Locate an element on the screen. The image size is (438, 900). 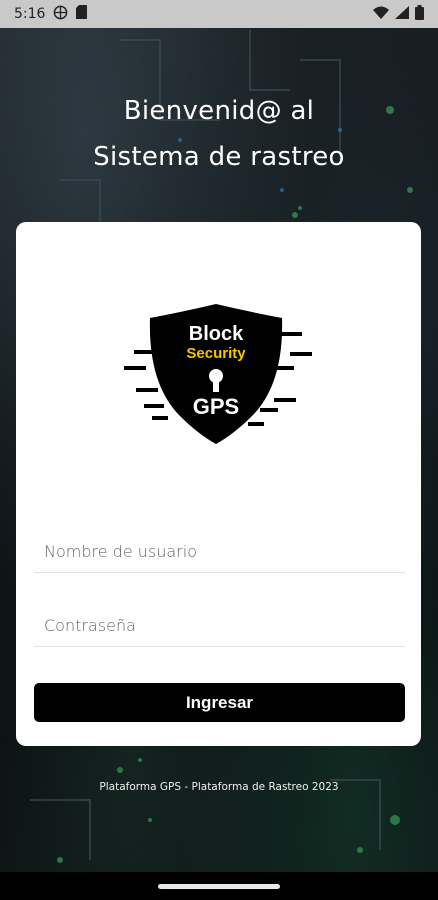
password-field is located at coordinates (219, 626).